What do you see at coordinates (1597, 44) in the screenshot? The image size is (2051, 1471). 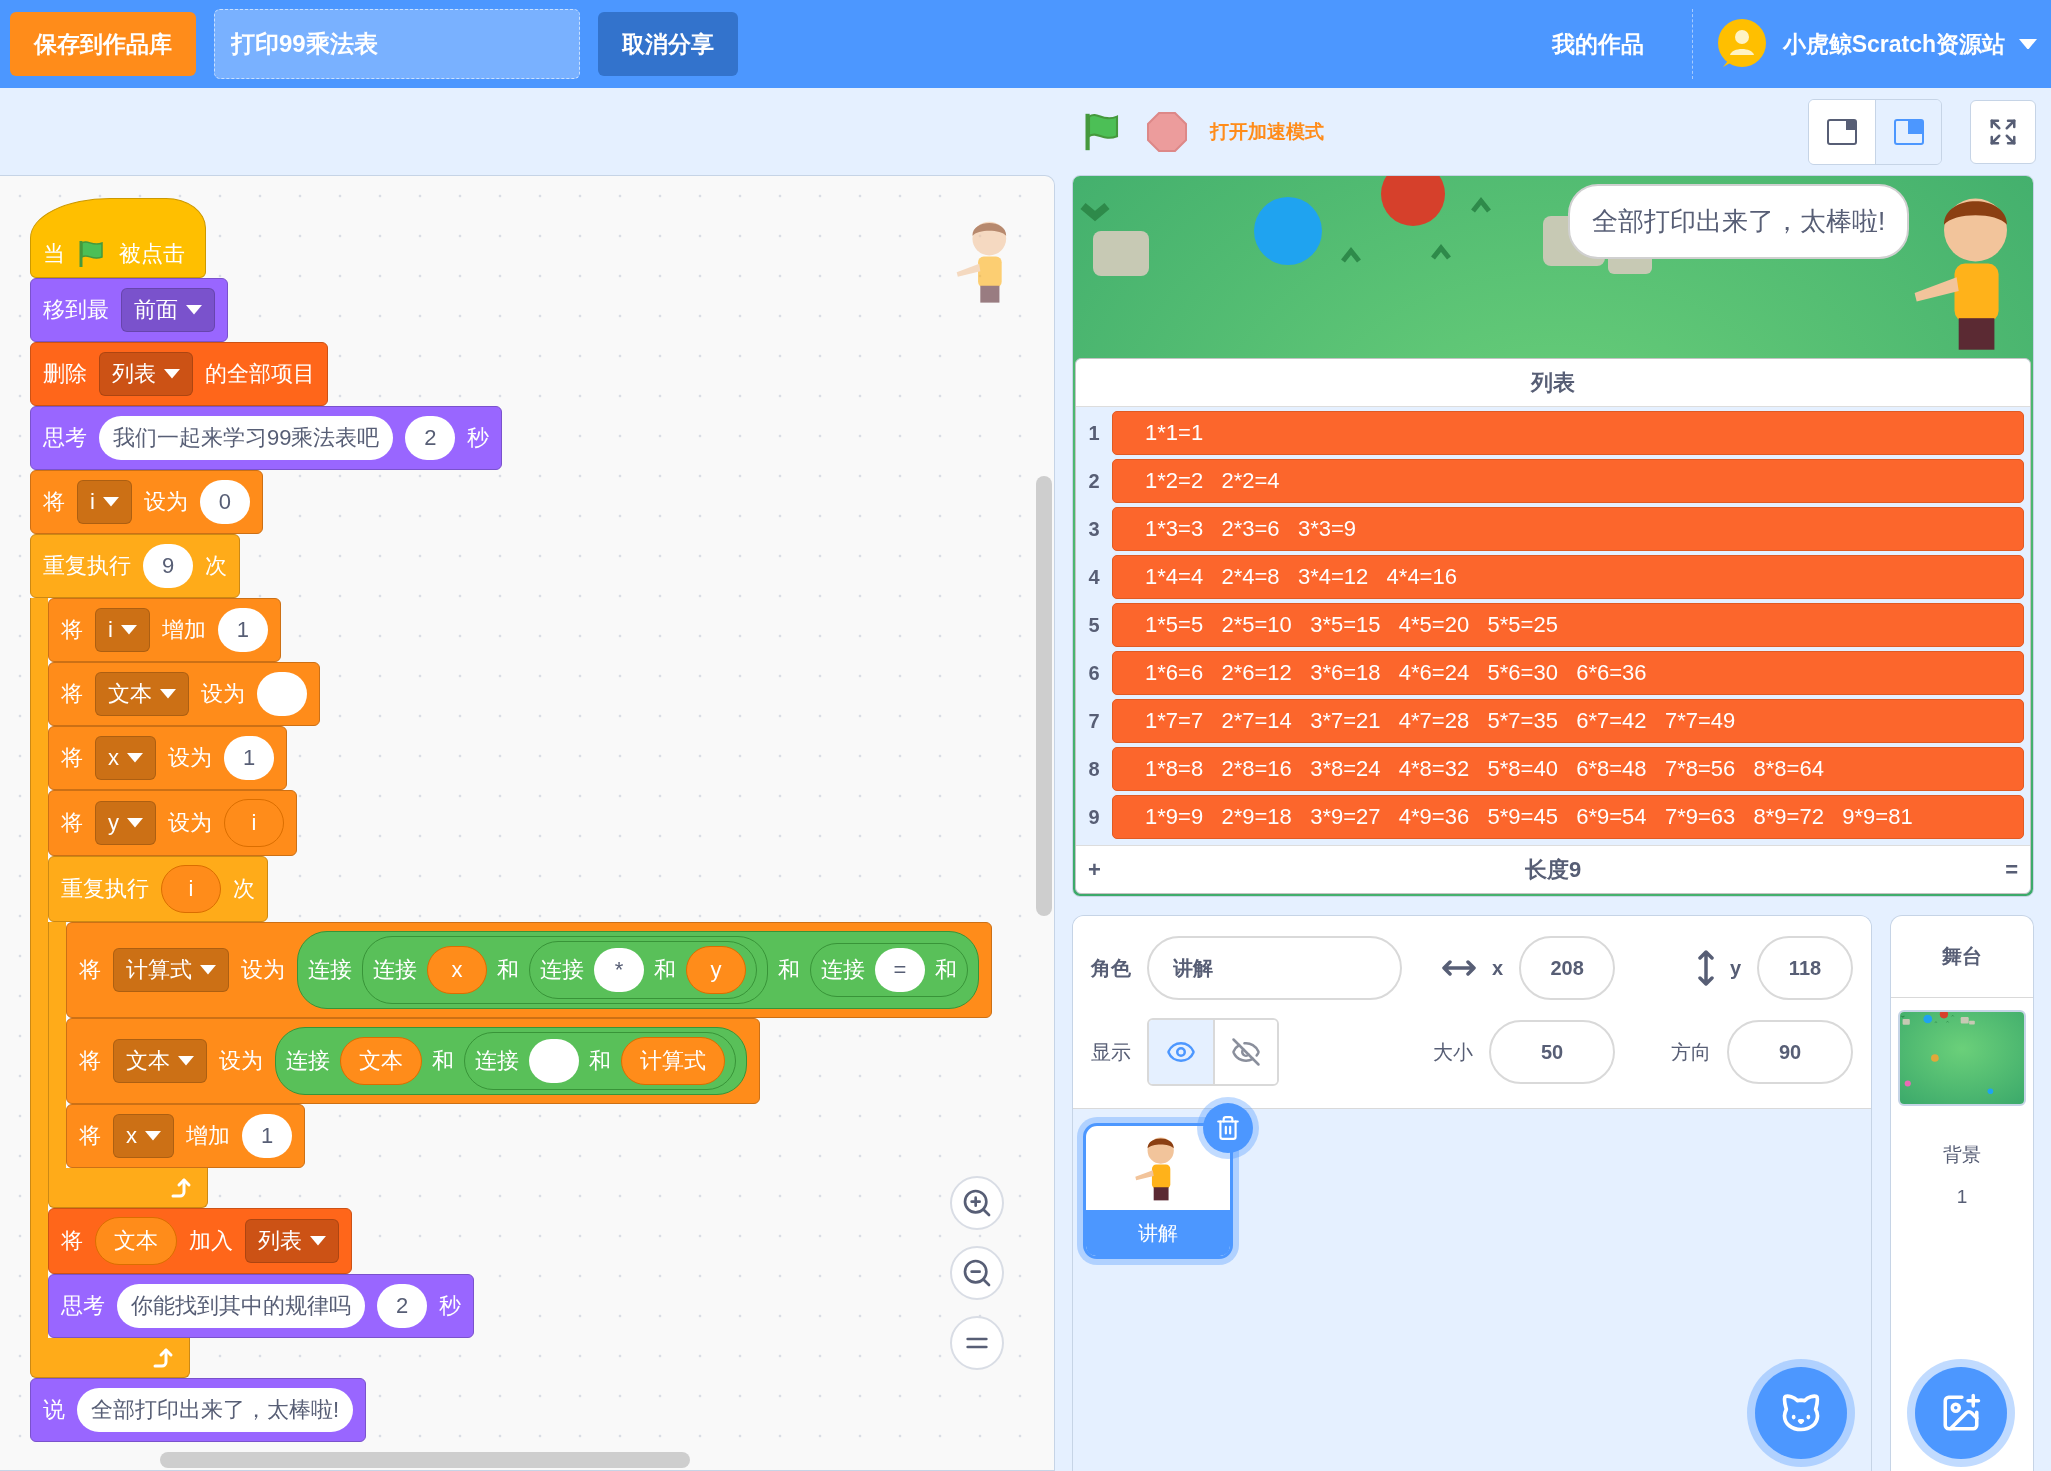 I see `my-projects-link: 我的作品` at bounding box center [1597, 44].